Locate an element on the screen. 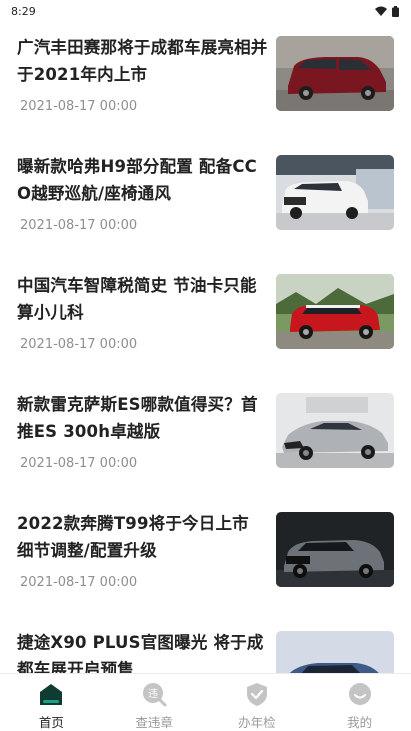 The height and width of the screenshot is (731, 411). profile-icon is located at coordinates (359, 694).